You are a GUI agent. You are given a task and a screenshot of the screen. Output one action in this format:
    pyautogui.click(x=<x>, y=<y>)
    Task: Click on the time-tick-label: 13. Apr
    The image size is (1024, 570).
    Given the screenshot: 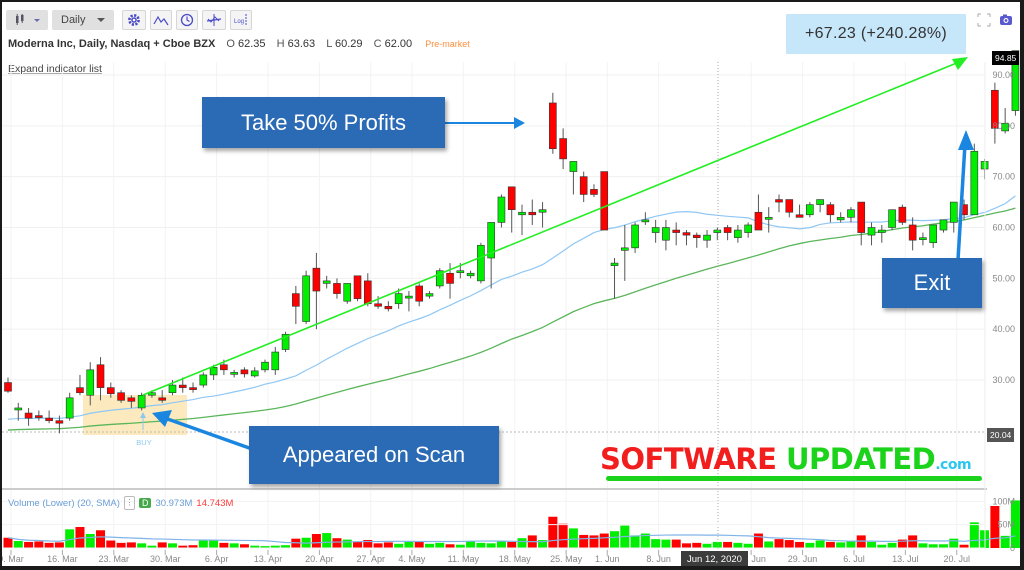 What is the action you would take?
    pyautogui.click(x=268, y=559)
    